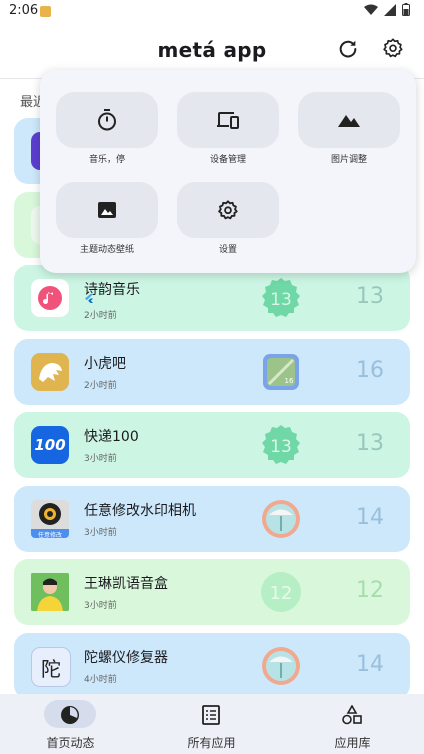  I want to click on image-adjust-button, so click(349, 120).